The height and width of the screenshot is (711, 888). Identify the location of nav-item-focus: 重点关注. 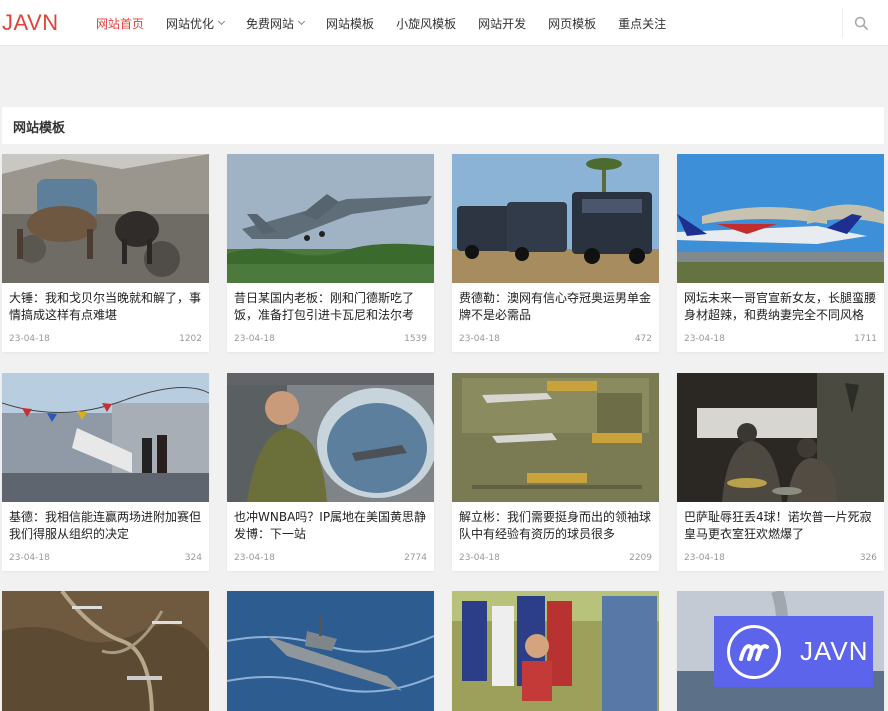
(642, 23).